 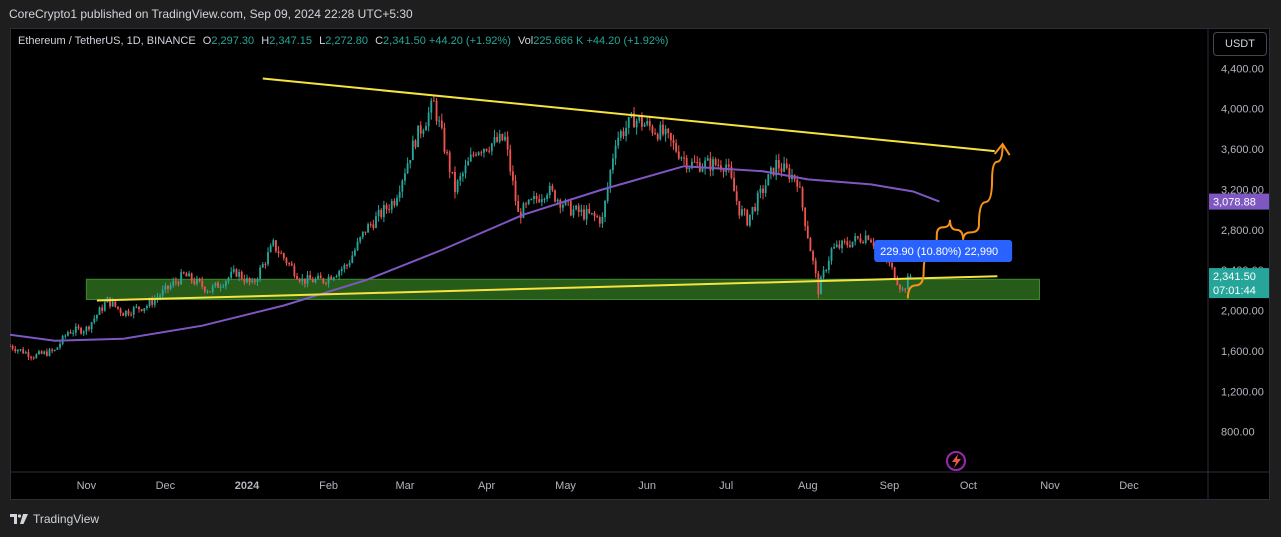 I want to click on lightning-icon, so click(x=956, y=461).